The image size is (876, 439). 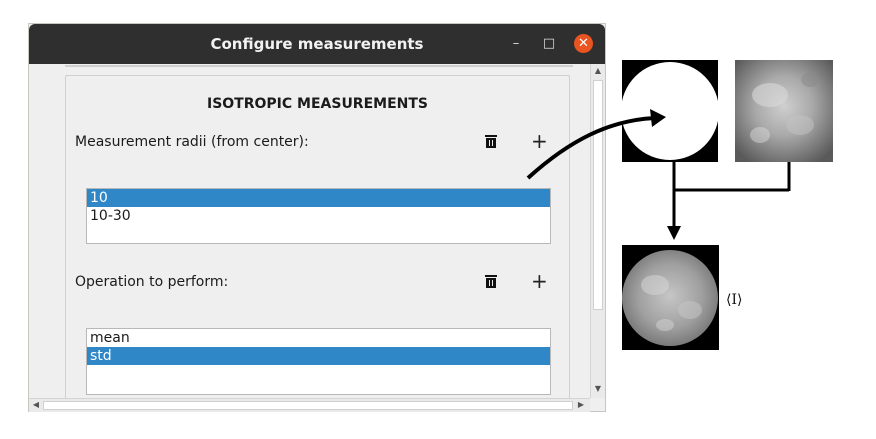 What do you see at coordinates (784, 111) in the screenshot?
I see `cell-image` at bounding box center [784, 111].